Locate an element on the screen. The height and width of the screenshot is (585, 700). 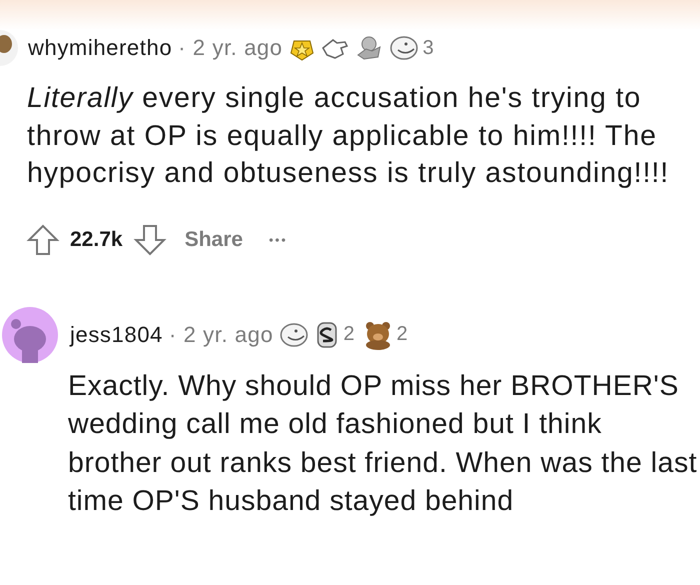
vote-count: 22.7k is located at coordinates (96, 240).